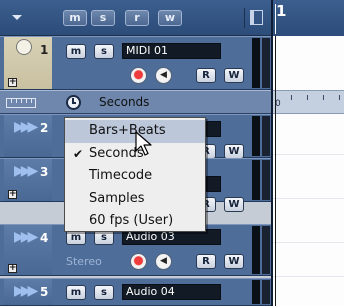  Describe the element at coordinates (24, 47) in the screenshot. I see `midi-track-icon` at that location.